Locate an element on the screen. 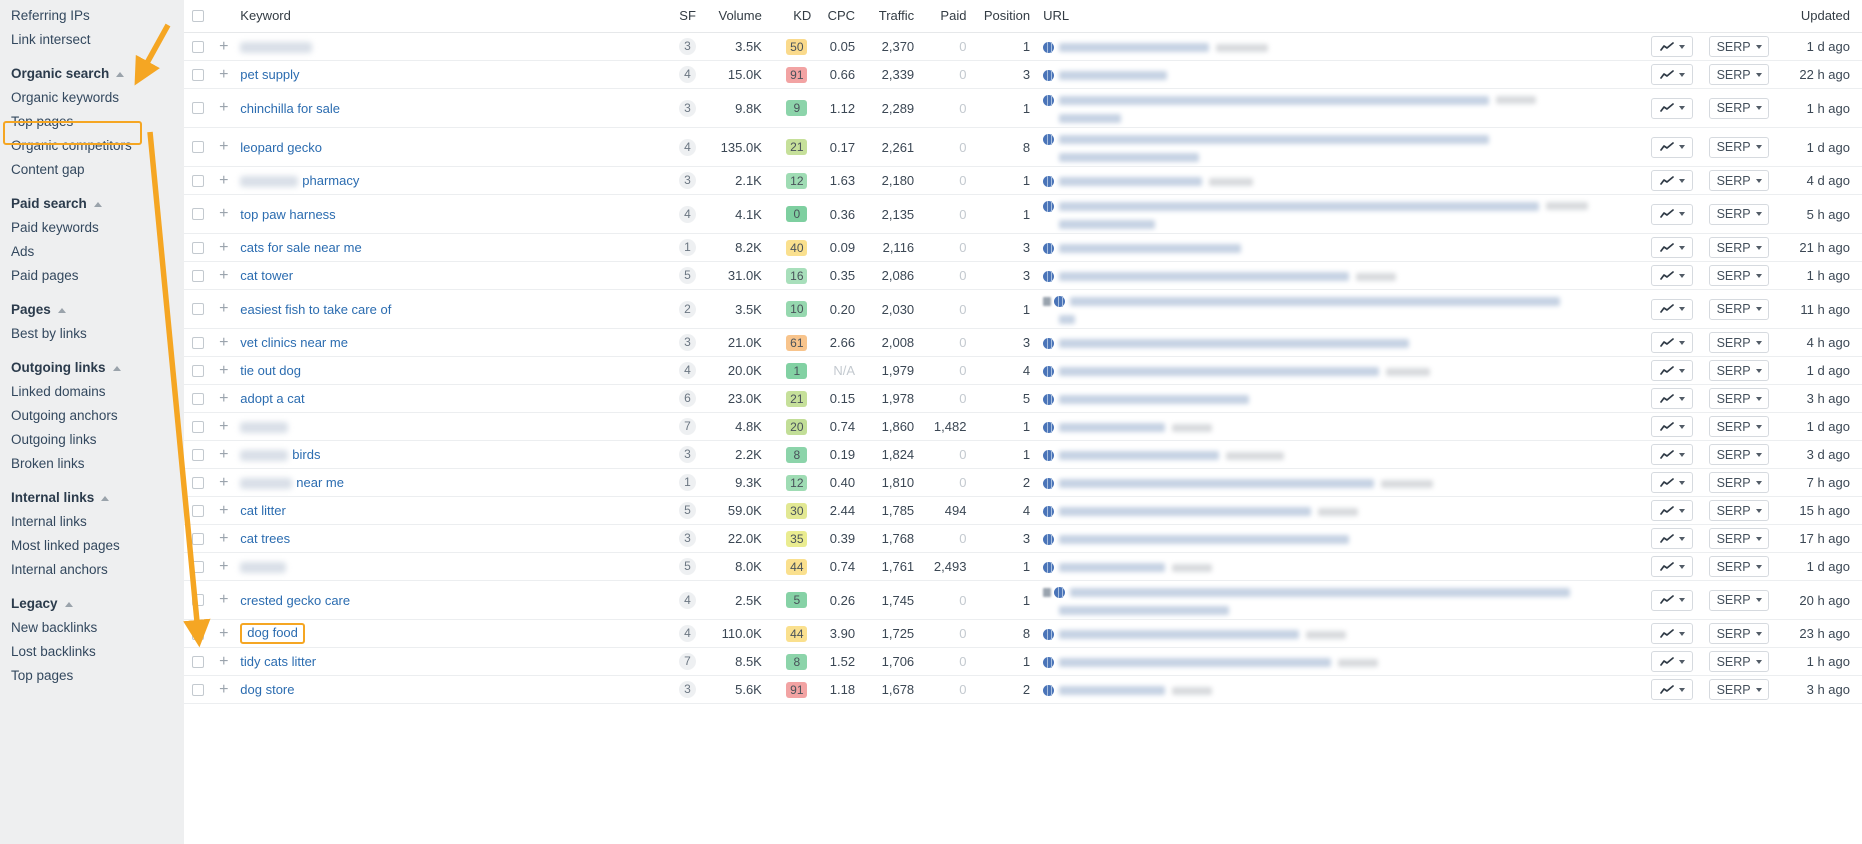 This screenshot has height=844, width=1862. keyword-cell: dog food is located at coordinates (451, 634).